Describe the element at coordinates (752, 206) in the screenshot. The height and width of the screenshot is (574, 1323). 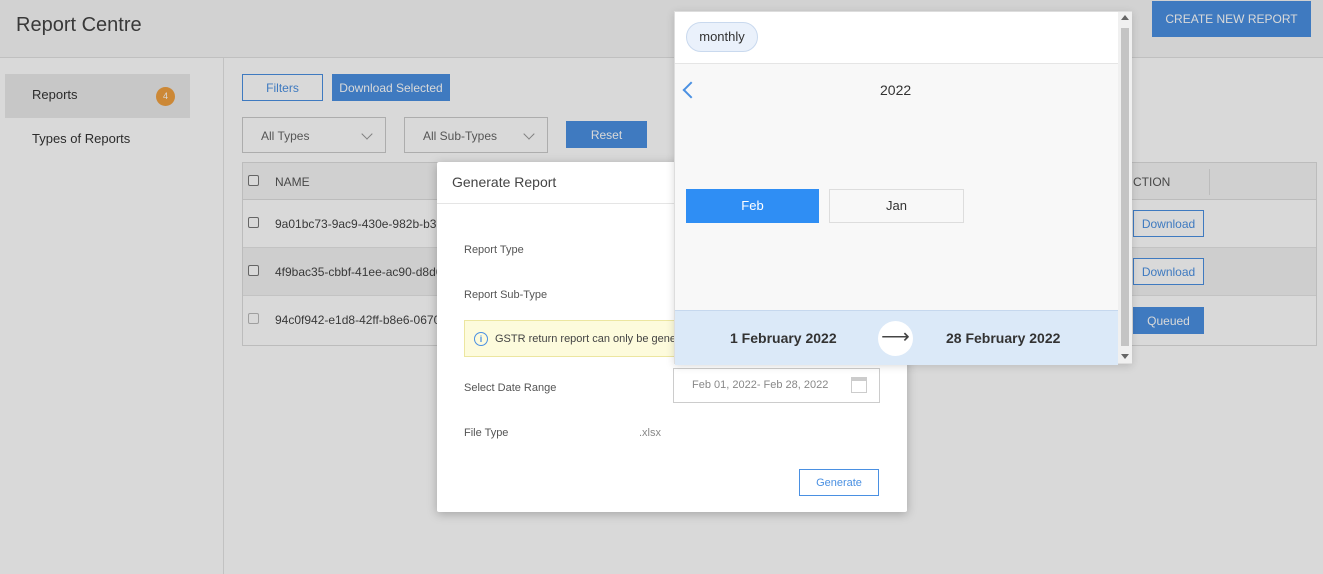
I see `month-option-feb: Feb` at that location.